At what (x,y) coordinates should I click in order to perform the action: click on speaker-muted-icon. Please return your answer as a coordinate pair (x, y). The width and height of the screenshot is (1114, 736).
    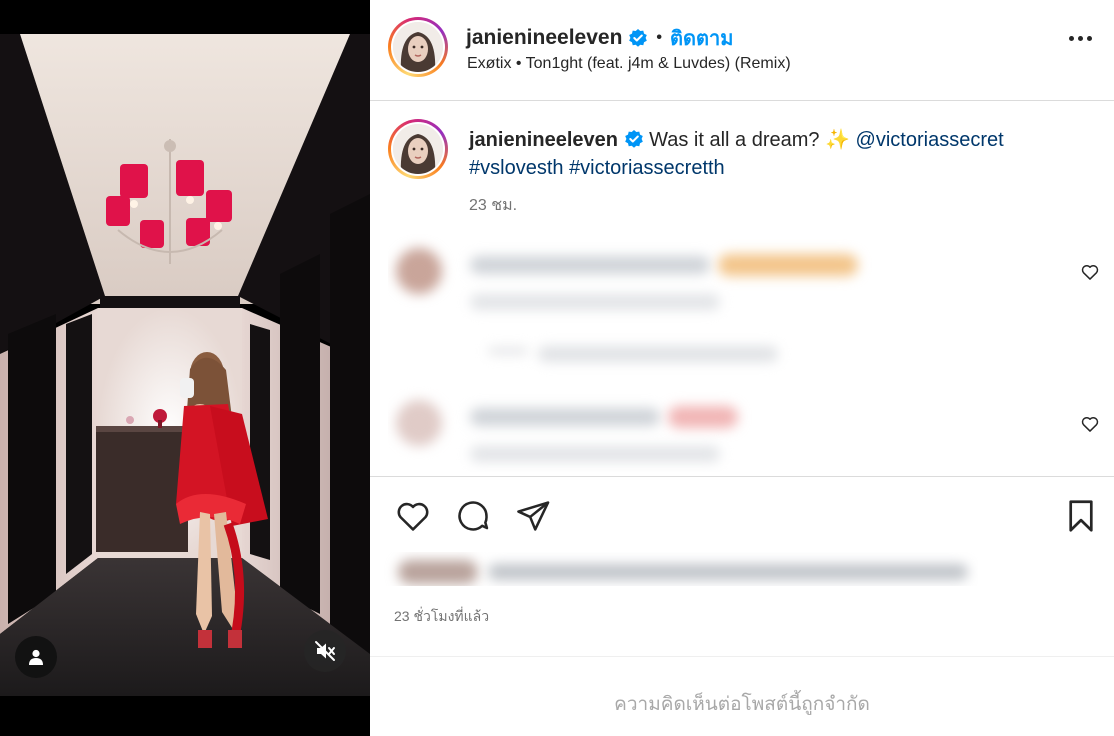
    Looking at the image, I should click on (325, 651).